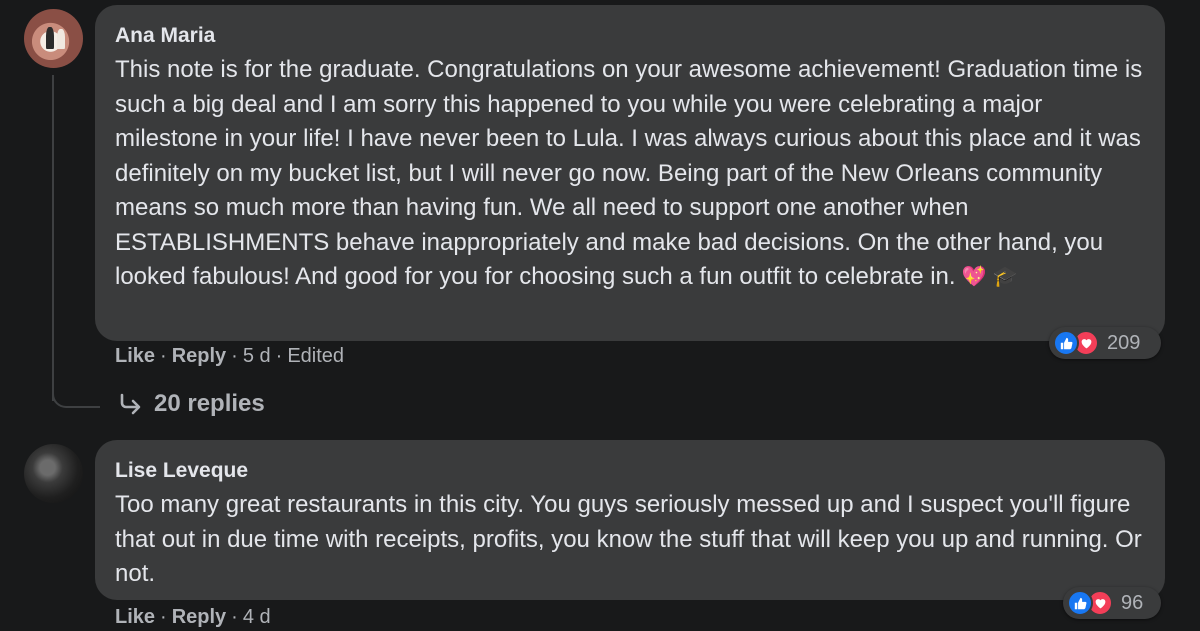  What do you see at coordinates (1124, 342) in the screenshot?
I see `reaction-count: 209` at bounding box center [1124, 342].